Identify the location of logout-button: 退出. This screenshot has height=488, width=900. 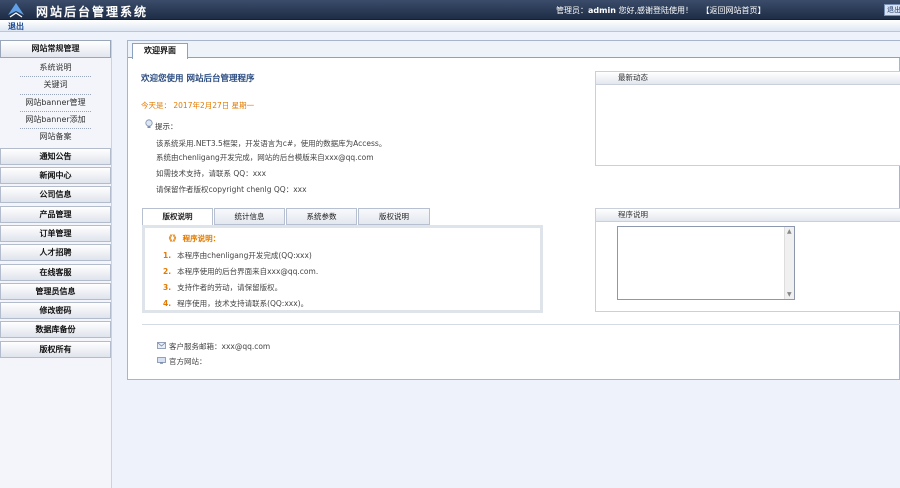
(892, 10).